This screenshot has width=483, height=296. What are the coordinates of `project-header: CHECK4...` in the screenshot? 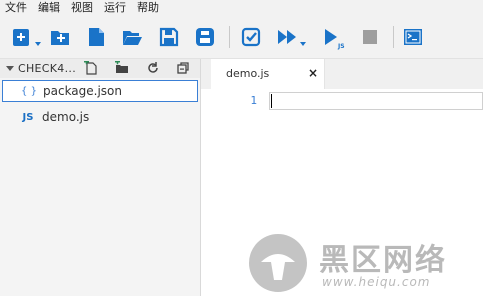 It's located at (100, 68).